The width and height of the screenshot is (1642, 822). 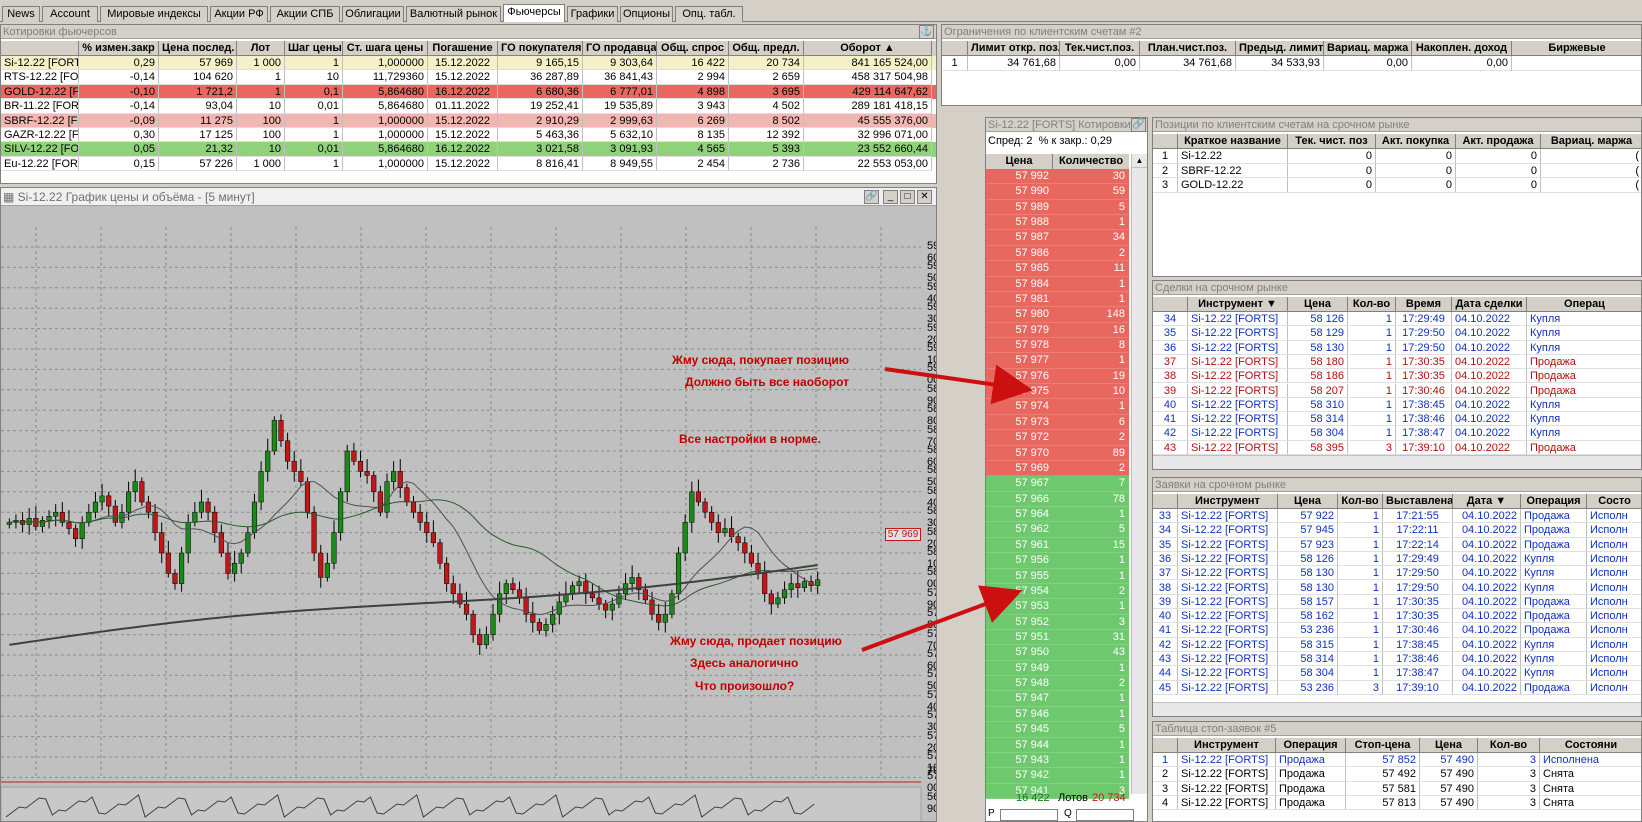 What do you see at coordinates (373, 14) in the screenshot?
I see `tab-5: Облигации` at bounding box center [373, 14].